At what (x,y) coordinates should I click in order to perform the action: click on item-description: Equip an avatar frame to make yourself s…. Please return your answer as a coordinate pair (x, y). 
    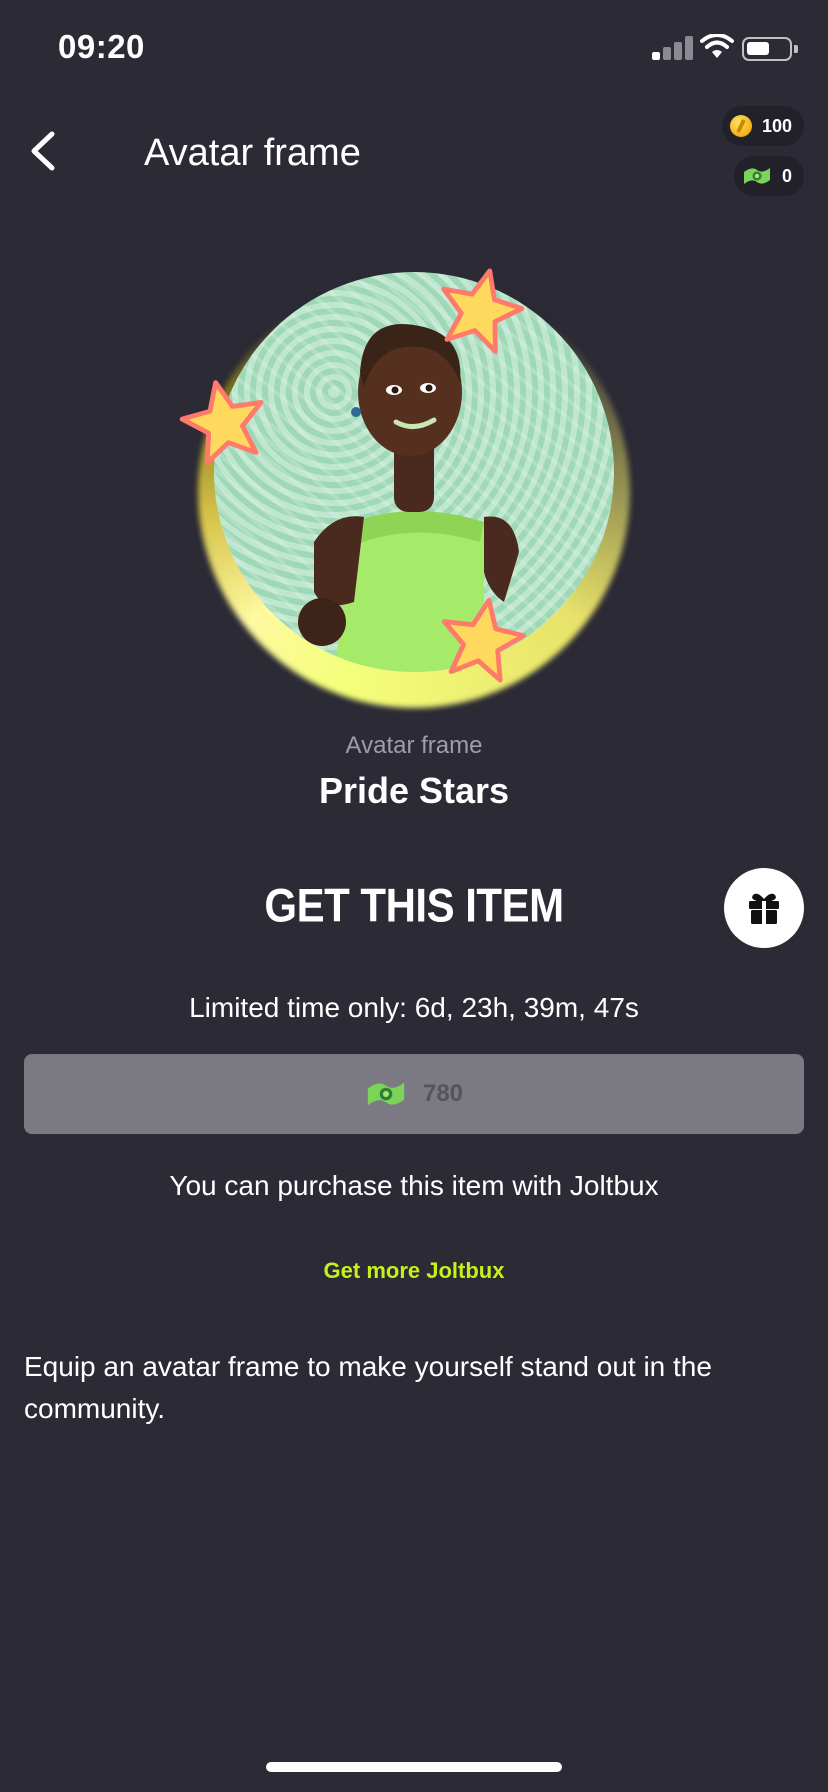
    Looking at the image, I should click on (368, 1387).